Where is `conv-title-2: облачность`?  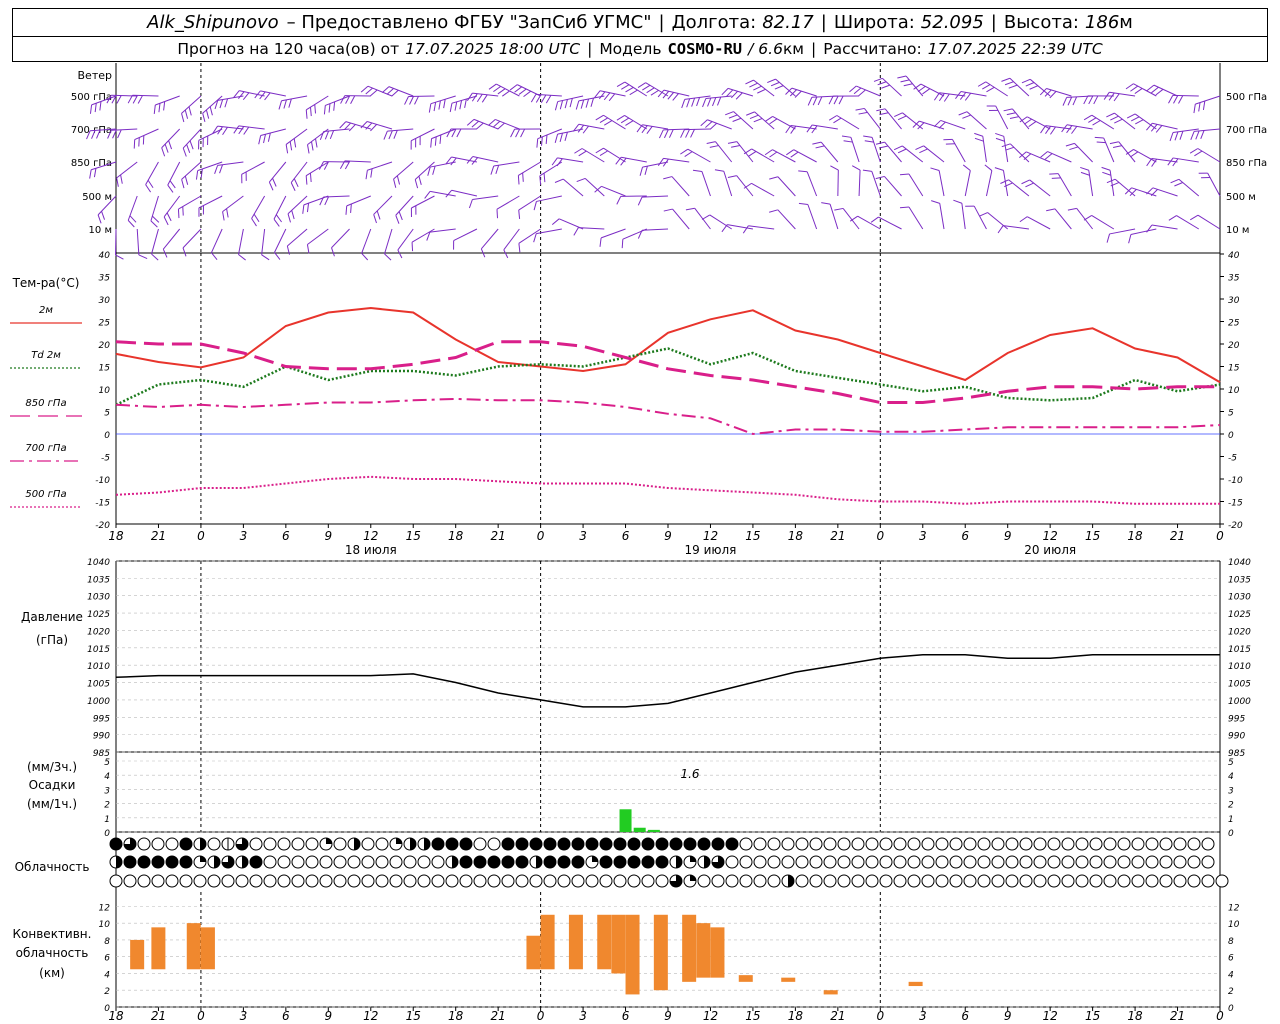 conv-title-2: облачность is located at coordinates (52, 953).